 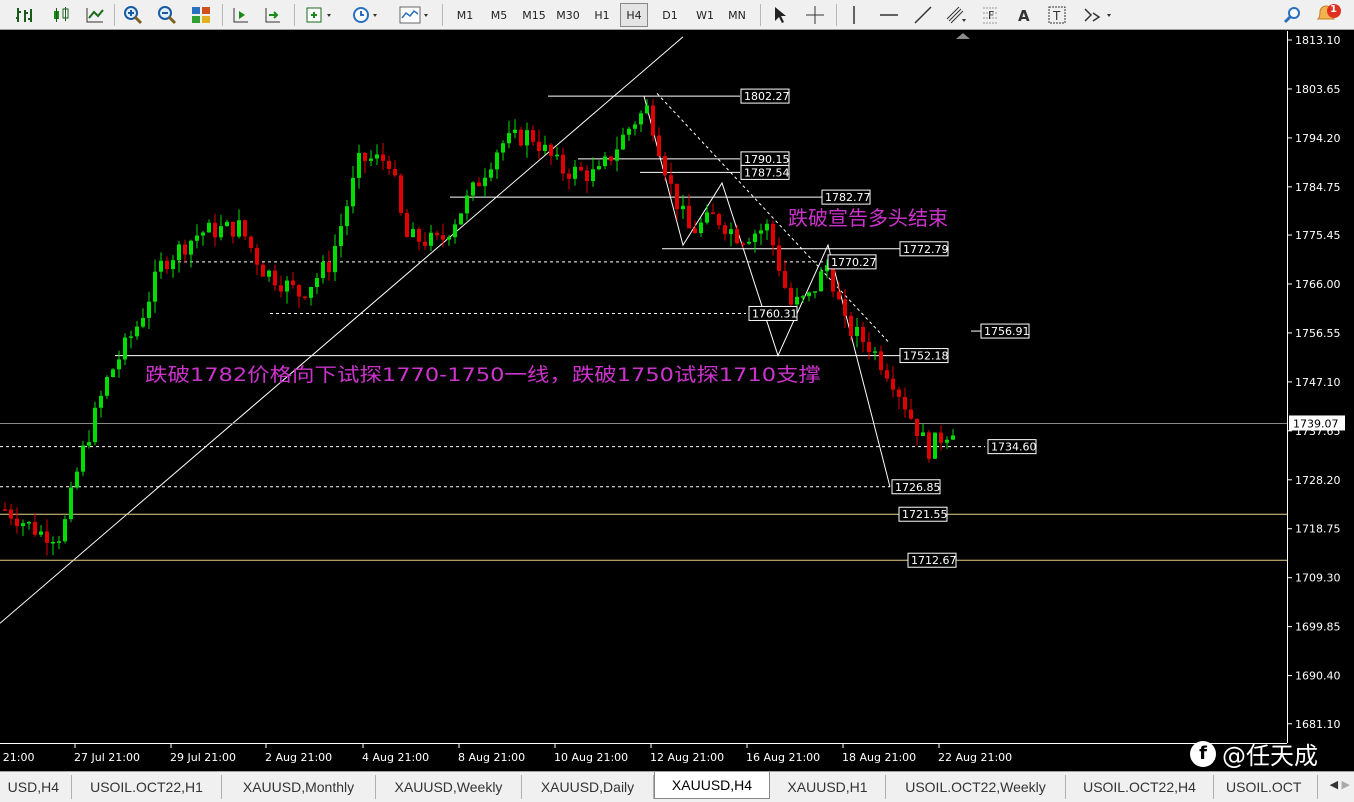 I want to click on tab-usoil-weekly: USOIL.OCT22,Weekly, so click(x=976, y=787).